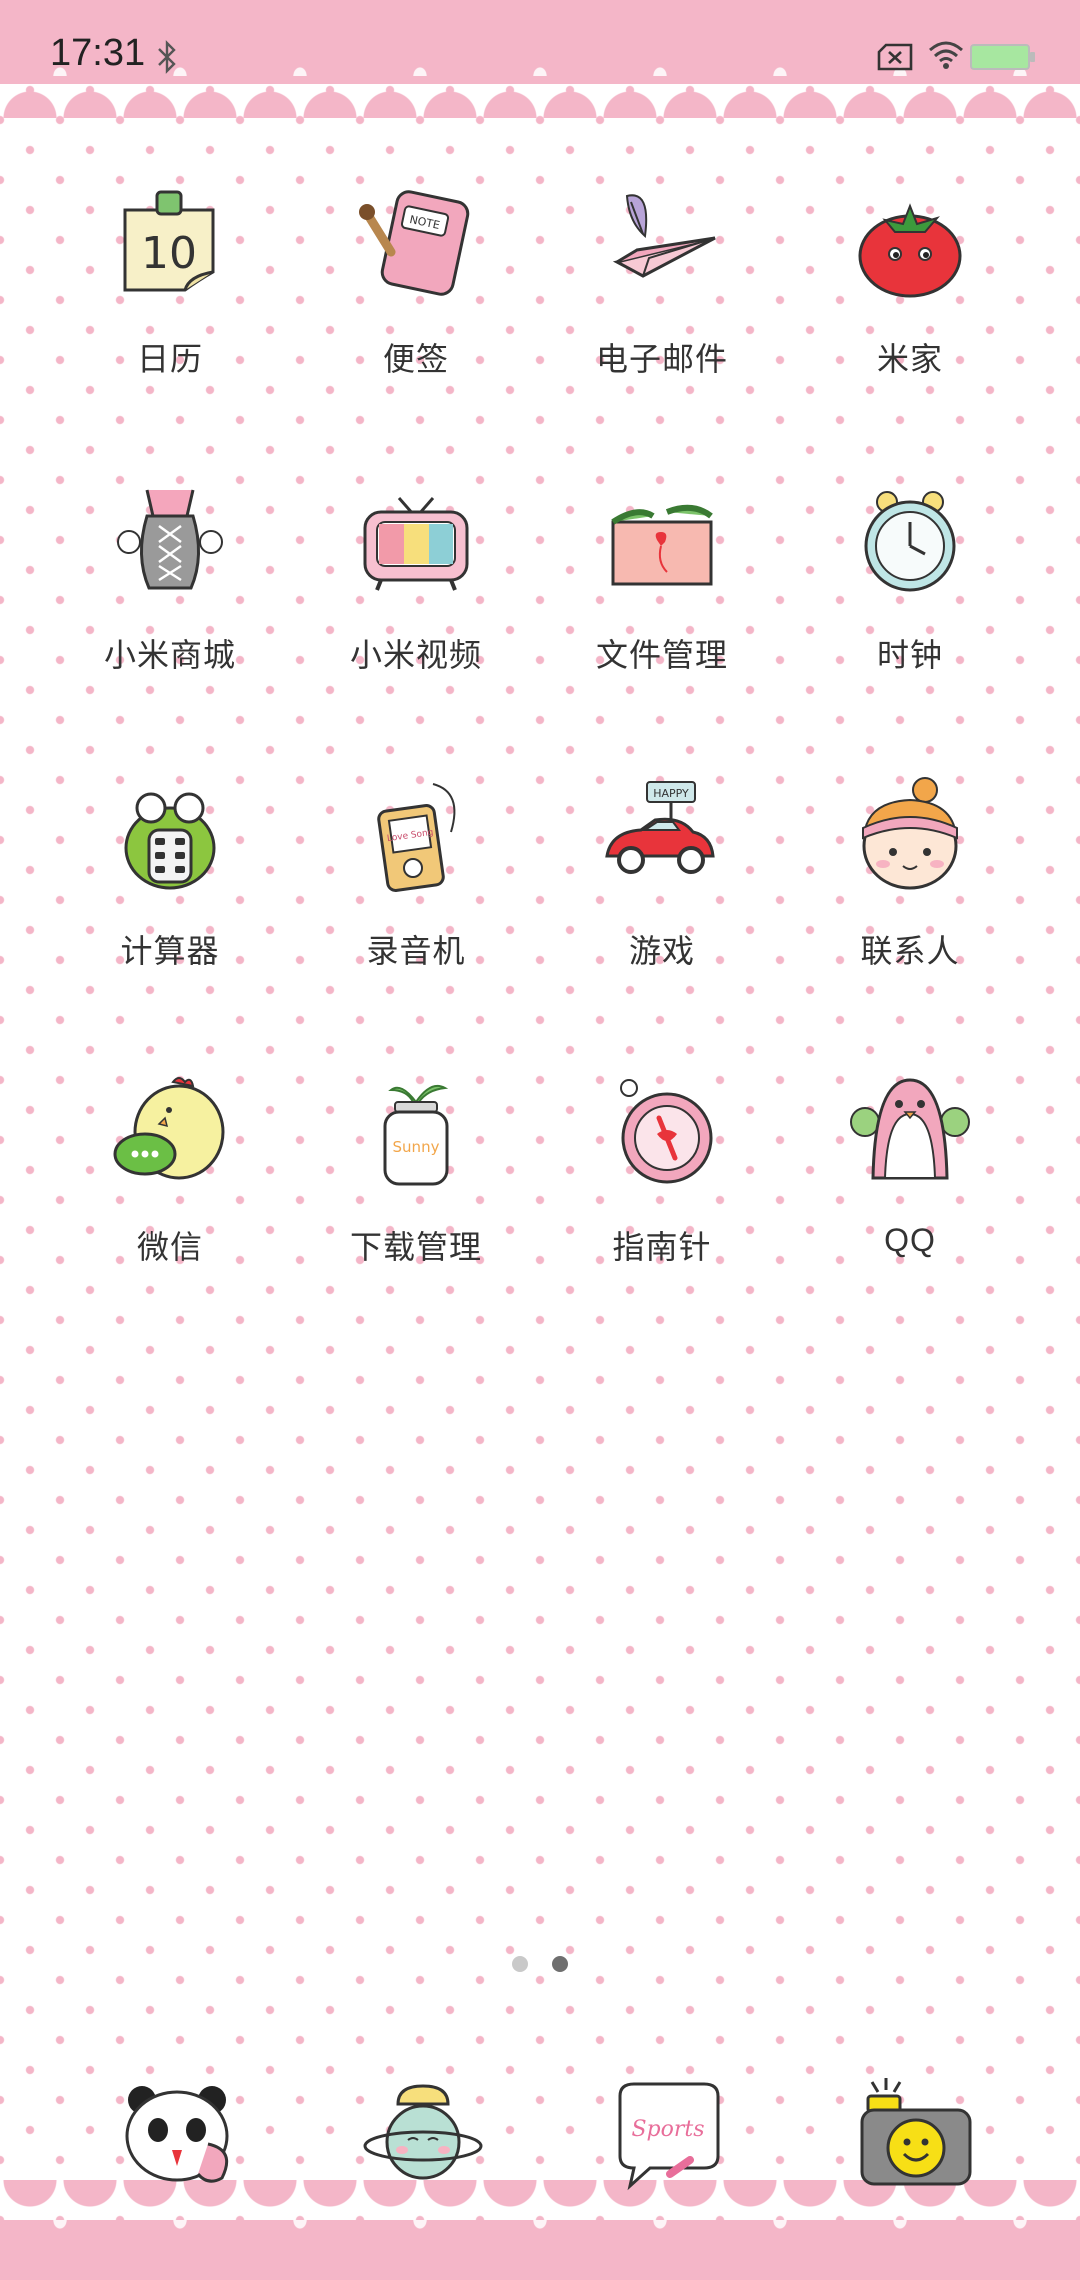 The height and width of the screenshot is (2280, 1080). I want to click on app-label: 录音机, so click(416, 951).